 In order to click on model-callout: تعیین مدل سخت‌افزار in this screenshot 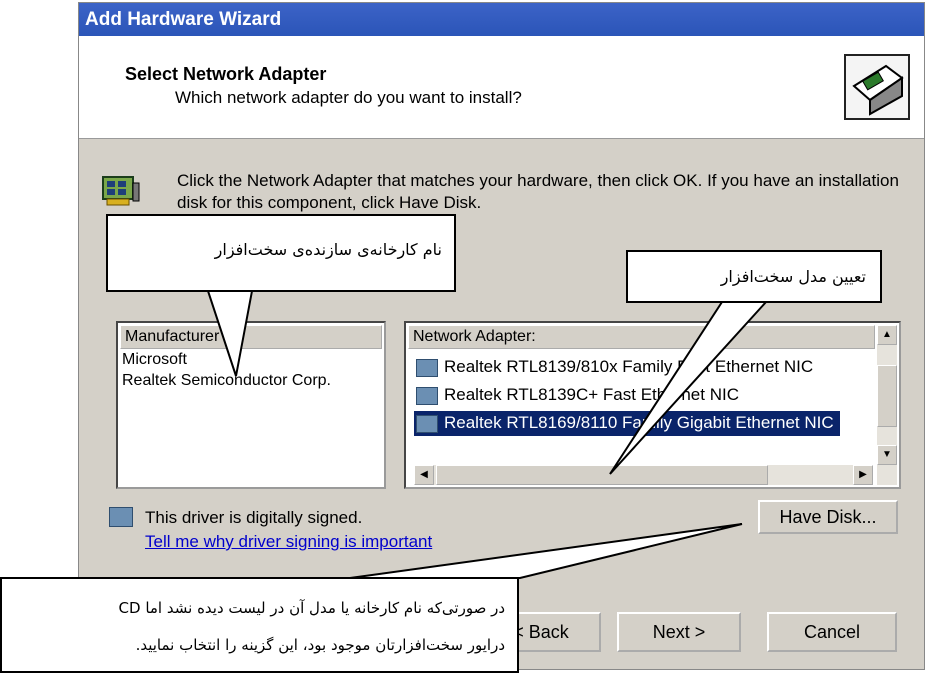, I will do `click(754, 276)`.